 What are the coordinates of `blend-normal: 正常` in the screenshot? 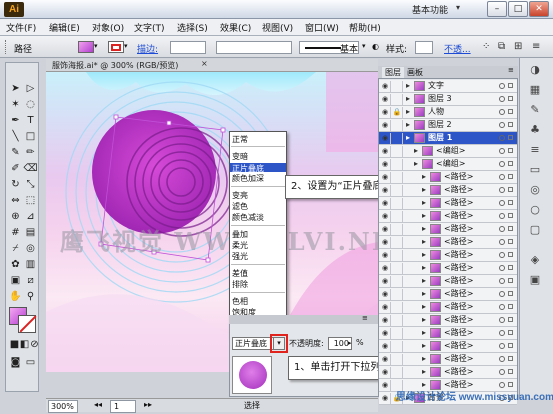 It's located at (240, 139).